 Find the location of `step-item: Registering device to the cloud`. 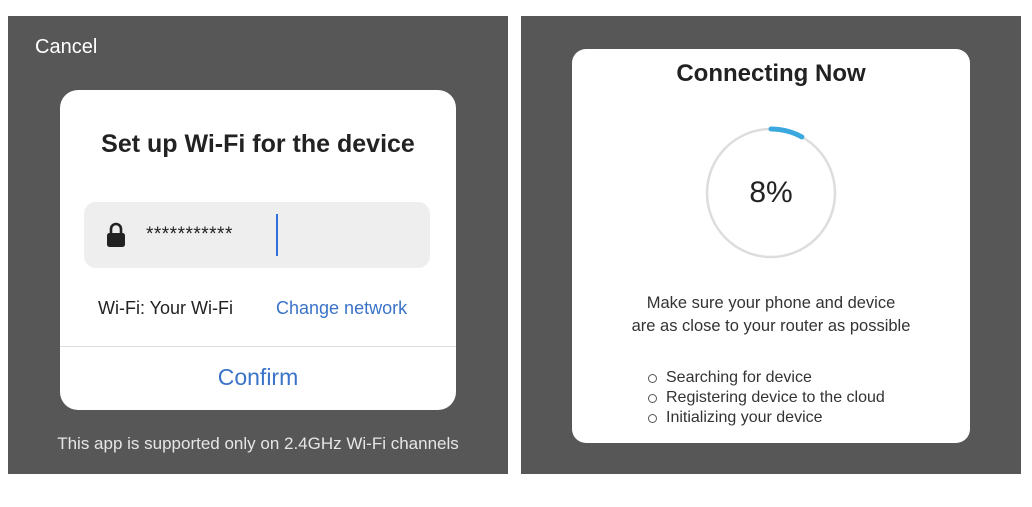

step-item: Registering device to the cloud is located at coordinates (766, 398).